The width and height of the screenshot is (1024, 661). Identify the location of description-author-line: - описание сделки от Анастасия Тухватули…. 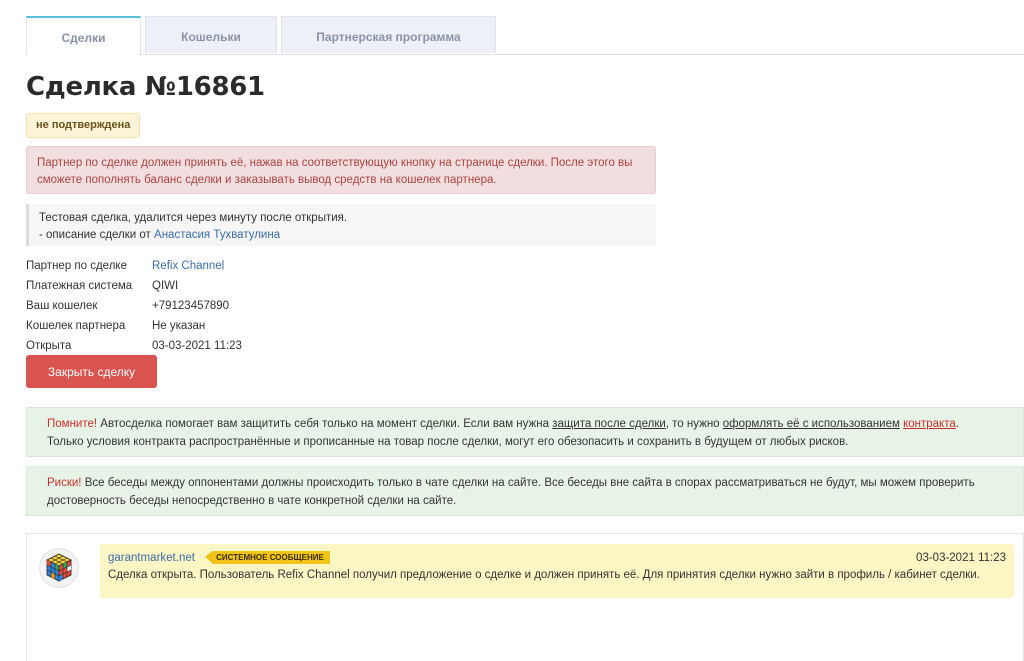
(342, 235).